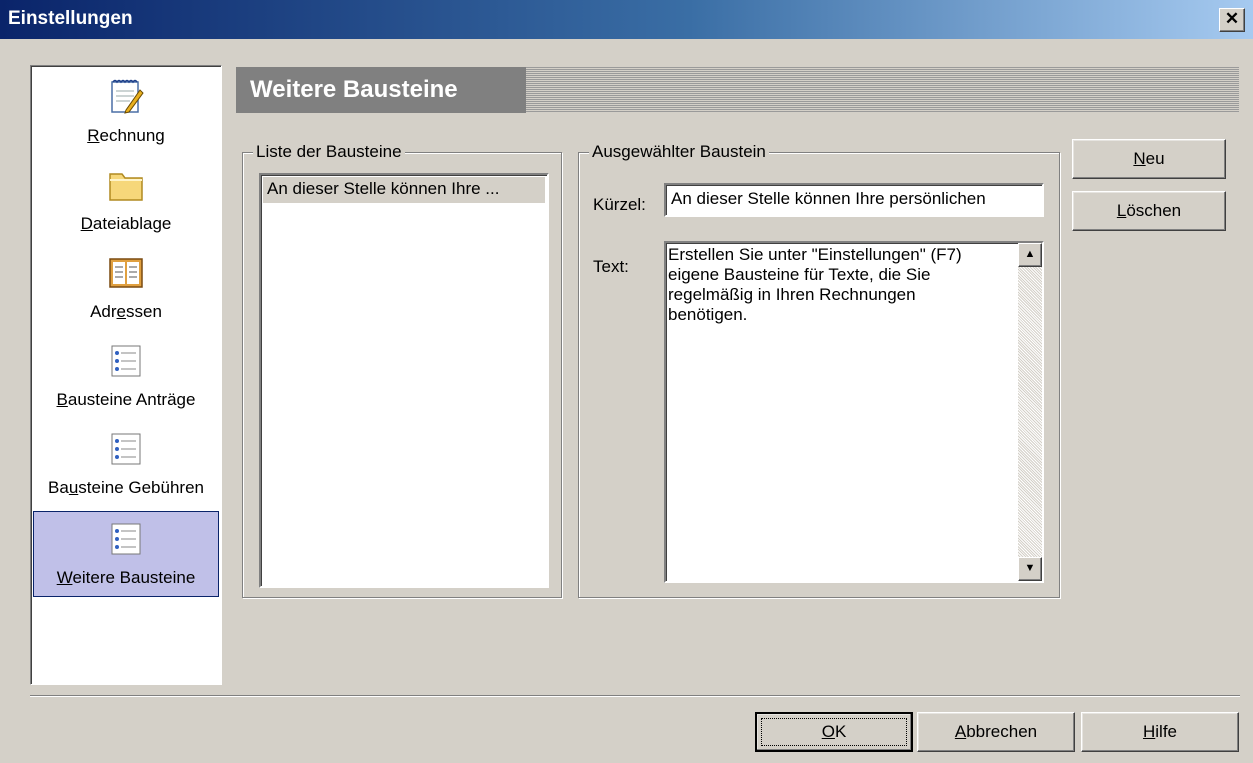  I want to click on folder-icon, so click(126, 187).